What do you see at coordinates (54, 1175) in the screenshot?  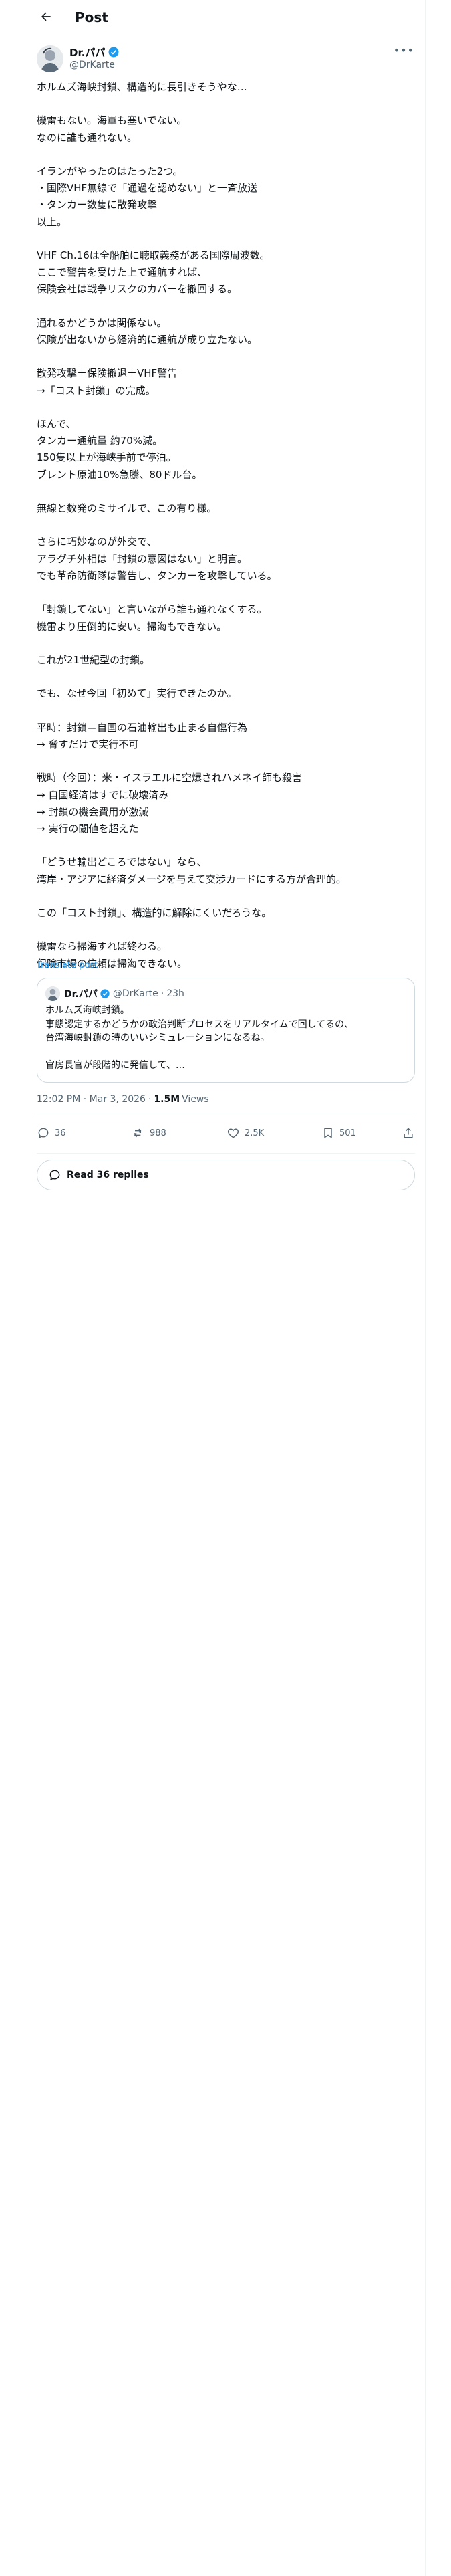 I see `chat-bubble-icon` at bounding box center [54, 1175].